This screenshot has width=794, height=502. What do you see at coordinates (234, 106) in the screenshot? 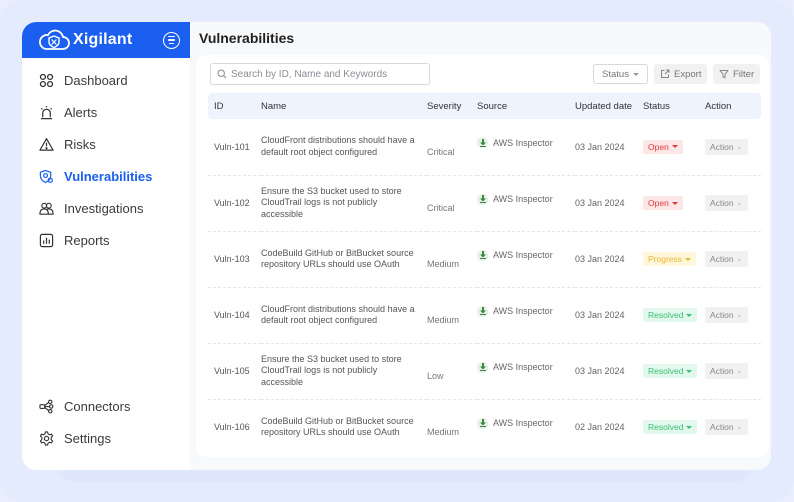
I see `column-header-id: ID` at bounding box center [234, 106].